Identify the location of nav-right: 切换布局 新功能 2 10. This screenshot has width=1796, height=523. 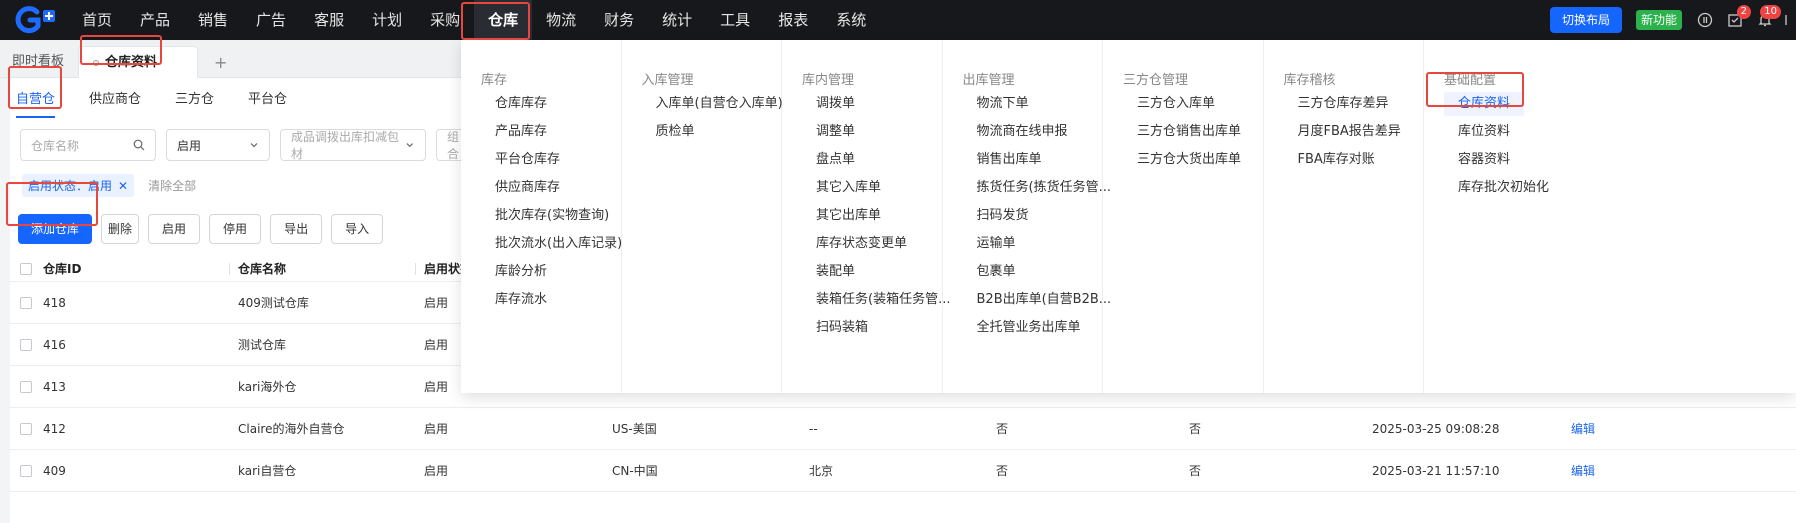
(1672, 20).